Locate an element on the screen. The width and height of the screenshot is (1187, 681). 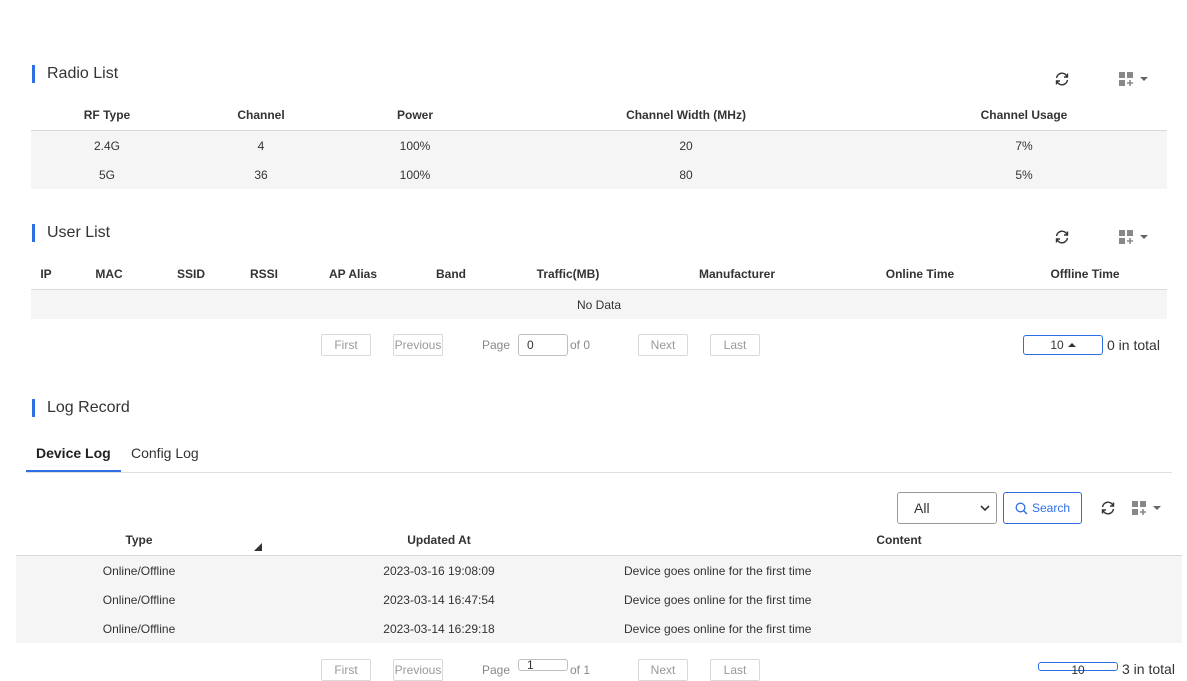
col-header-offline-time: Offline Time is located at coordinates (1085, 274).